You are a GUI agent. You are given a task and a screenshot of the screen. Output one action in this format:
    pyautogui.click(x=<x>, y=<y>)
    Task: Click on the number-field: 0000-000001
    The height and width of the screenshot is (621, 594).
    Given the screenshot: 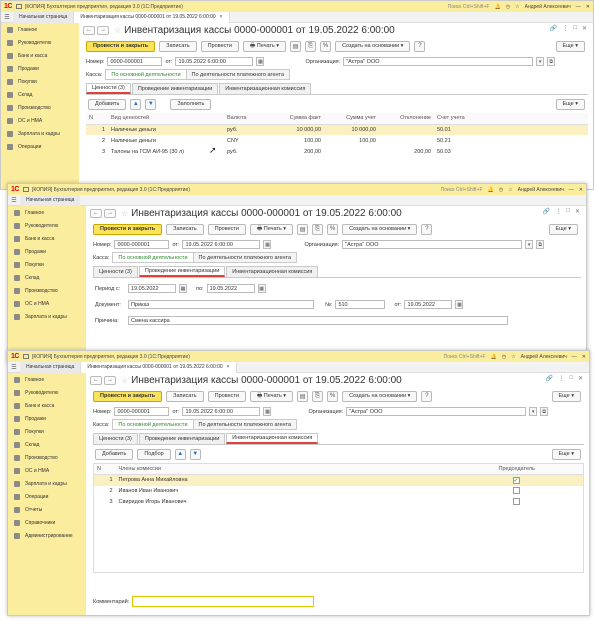 What is the action you would take?
    pyautogui.click(x=135, y=61)
    